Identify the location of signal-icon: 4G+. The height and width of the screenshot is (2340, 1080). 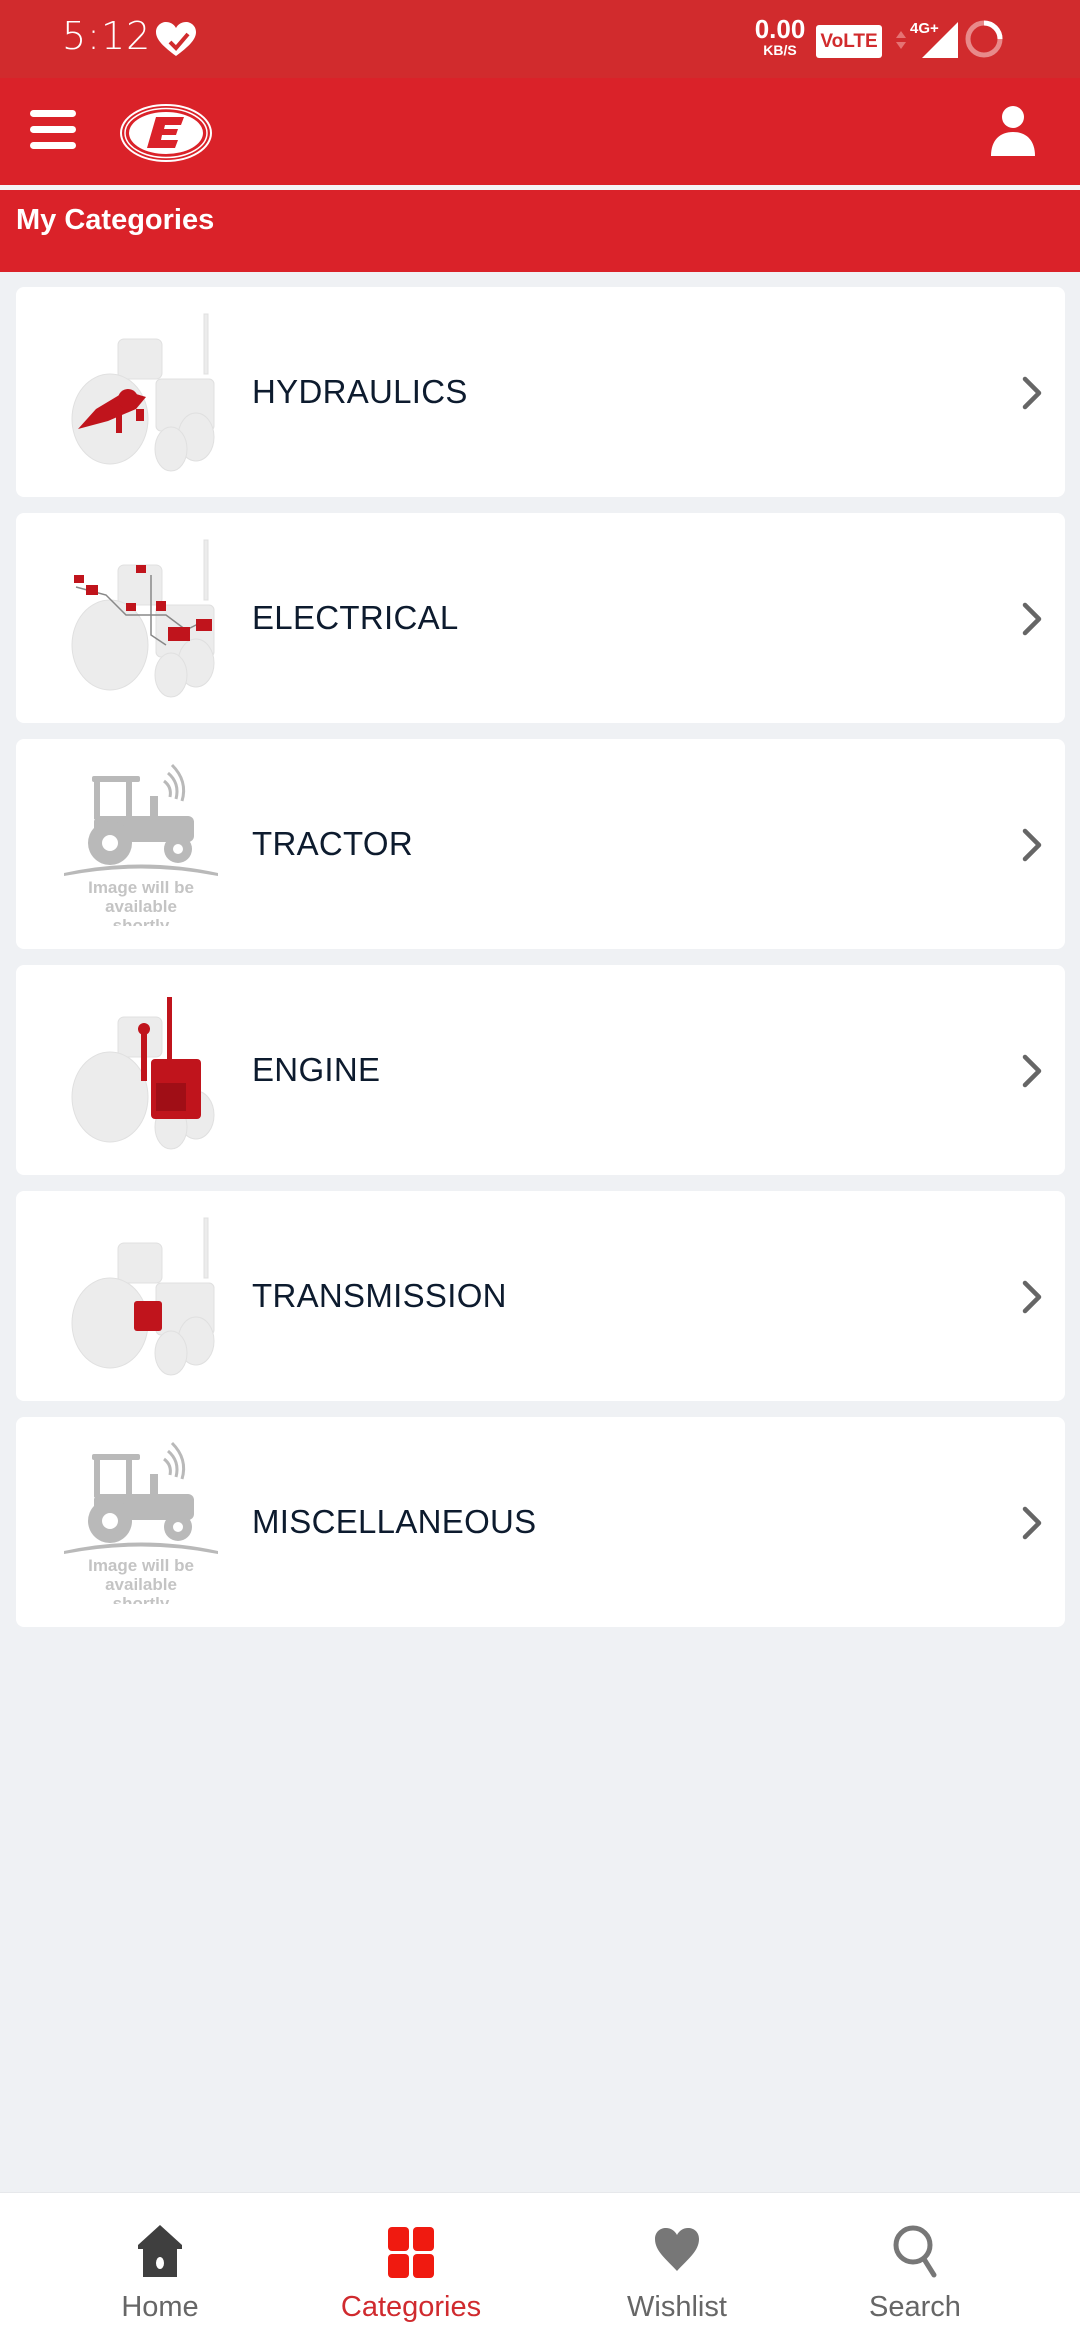
(936, 40).